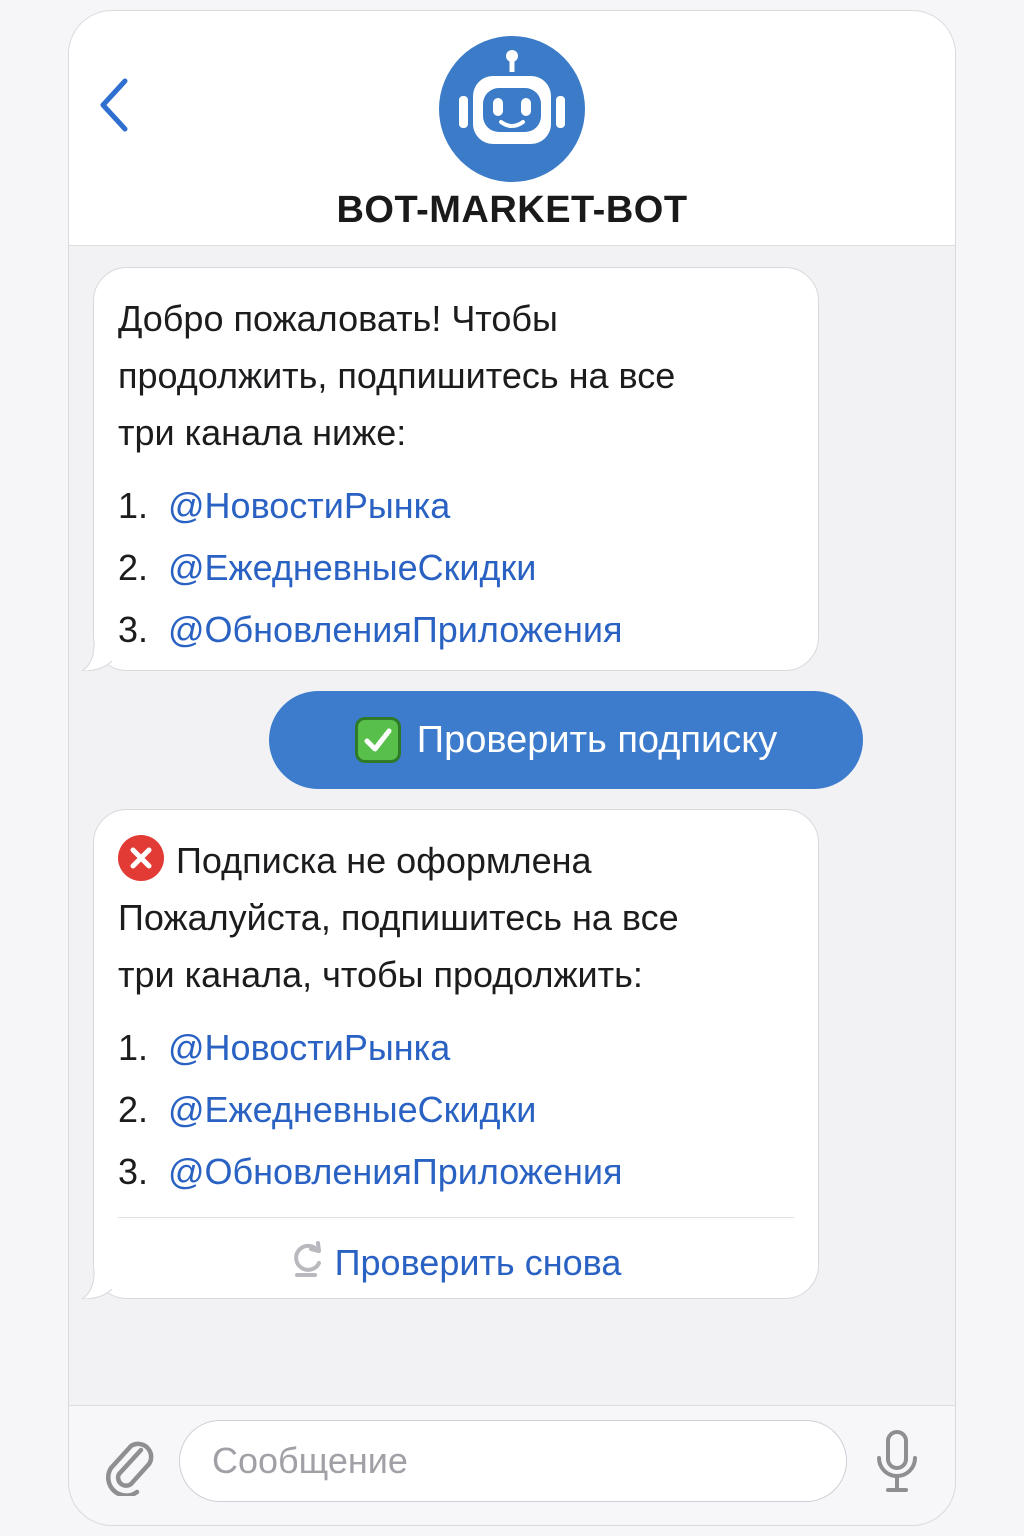 The width and height of the screenshot is (1024, 1536). I want to click on bot-avatar, so click(512, 109).